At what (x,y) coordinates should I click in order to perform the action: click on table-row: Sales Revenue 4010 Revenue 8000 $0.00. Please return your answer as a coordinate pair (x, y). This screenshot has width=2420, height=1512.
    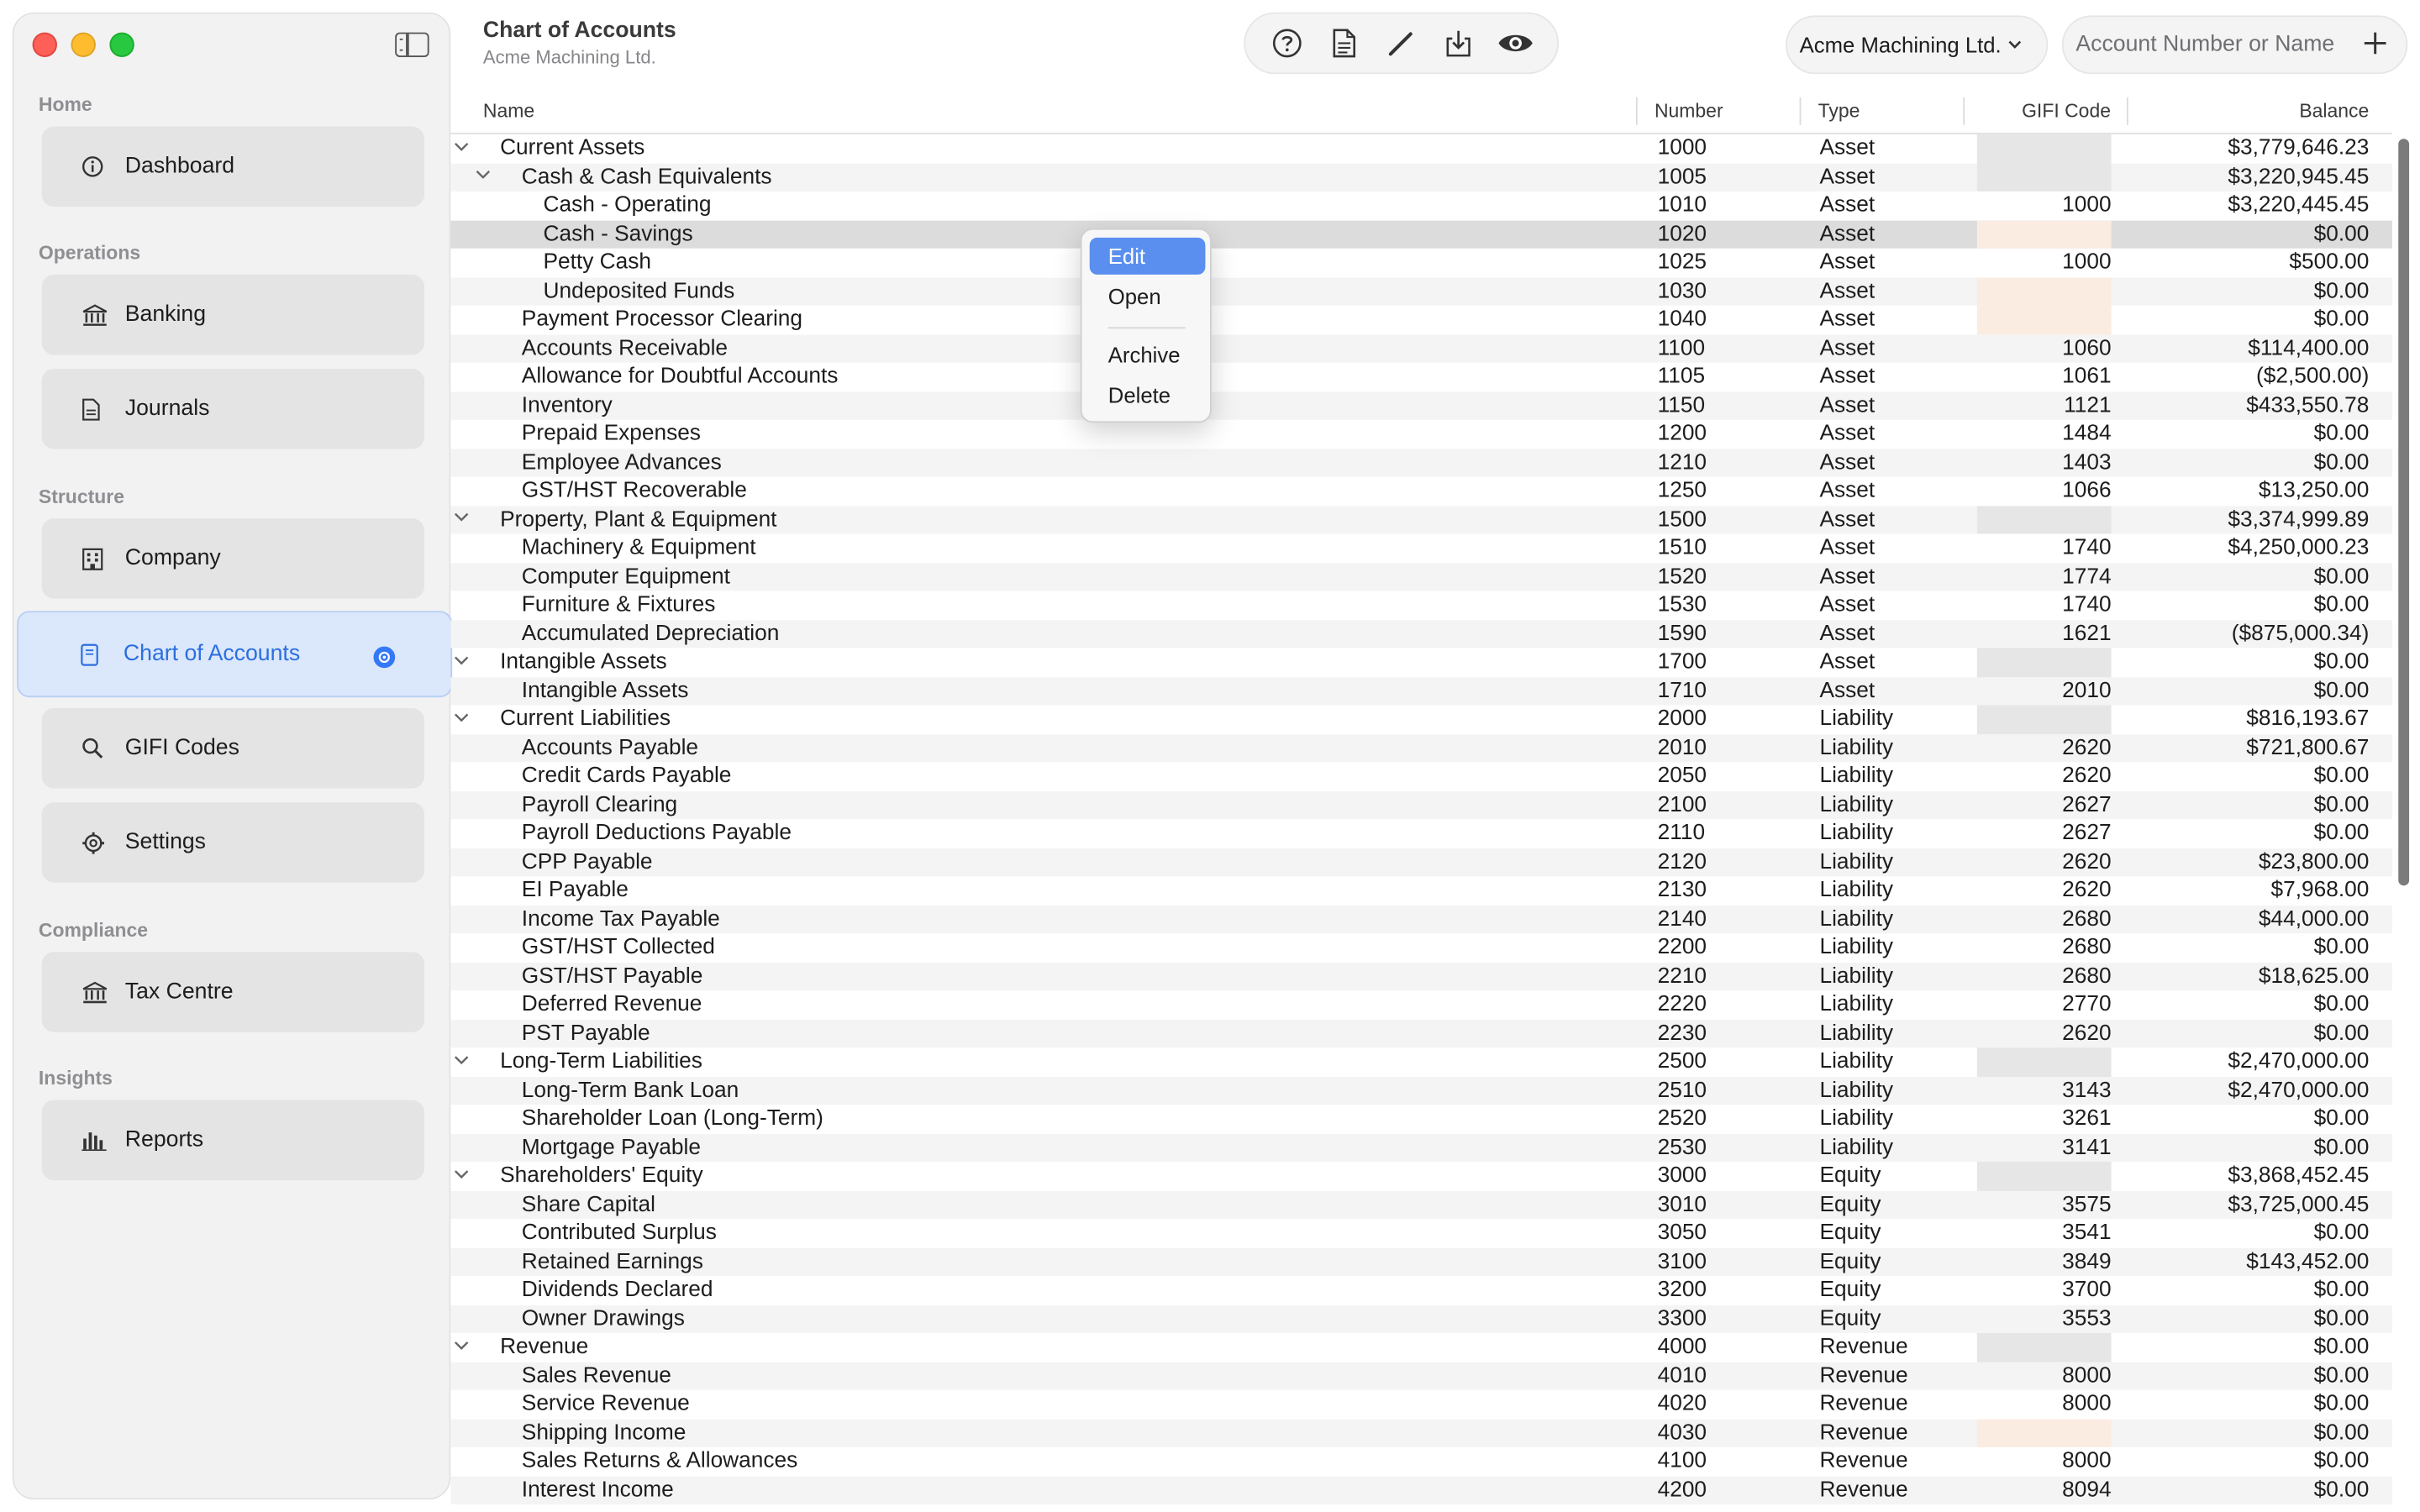
    Looking at the image, I should click on (1421, 1375).